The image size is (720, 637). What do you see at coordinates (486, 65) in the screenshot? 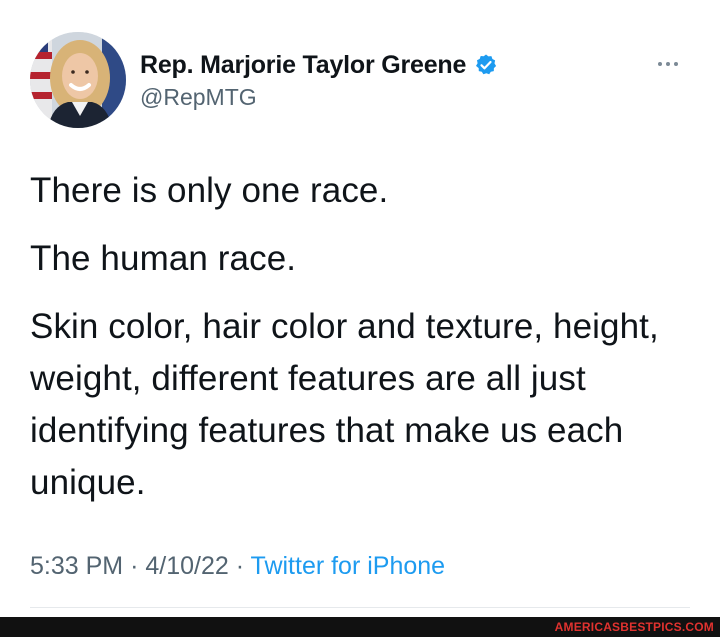
I see `verified-badge-icon` at bounding box center [486, 65].